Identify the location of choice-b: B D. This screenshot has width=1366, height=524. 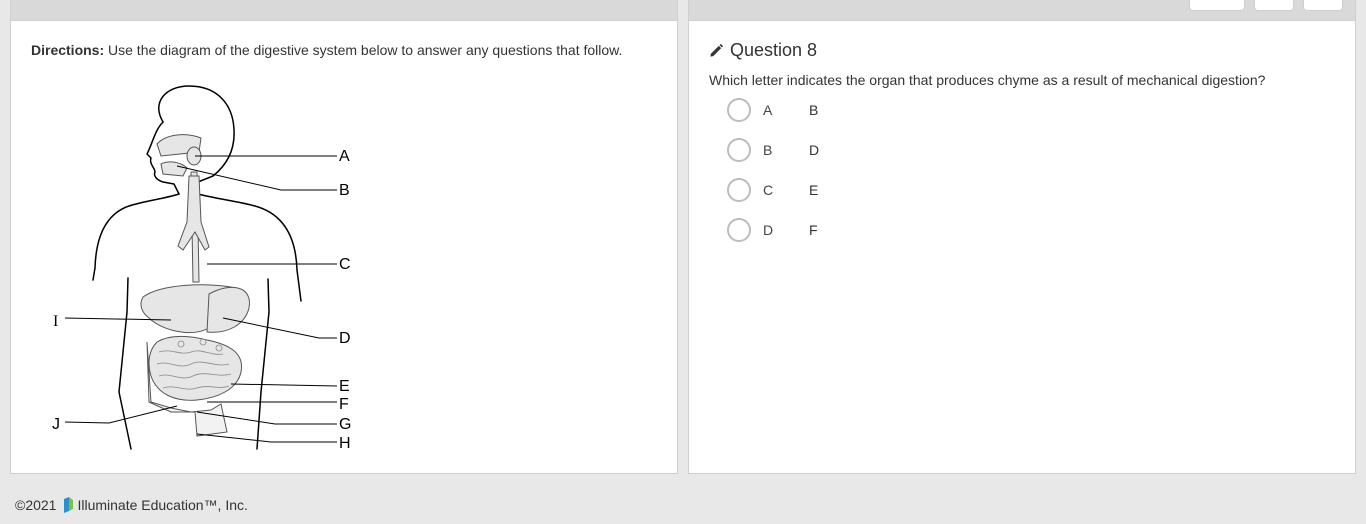
(773, 150).